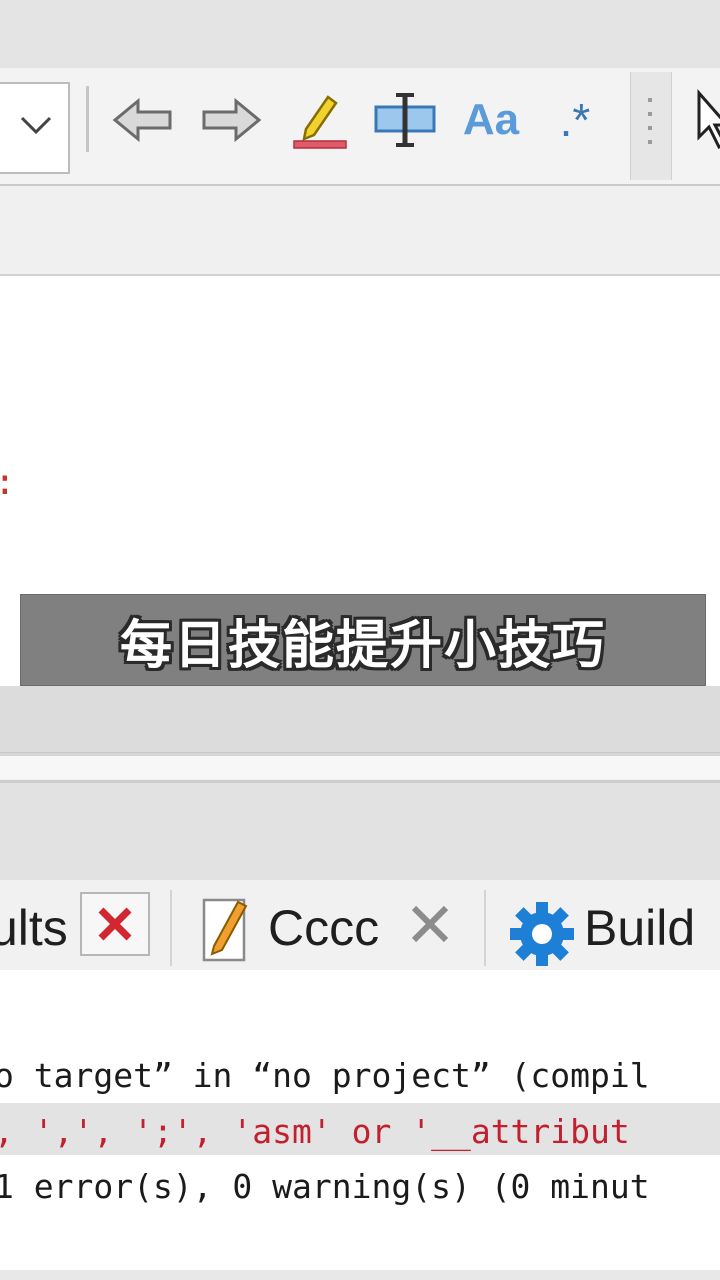  What do you see at coordinates (36, 125) in the screenshot?
I see `chevron-down-icon` at bounding box center [36, 125].